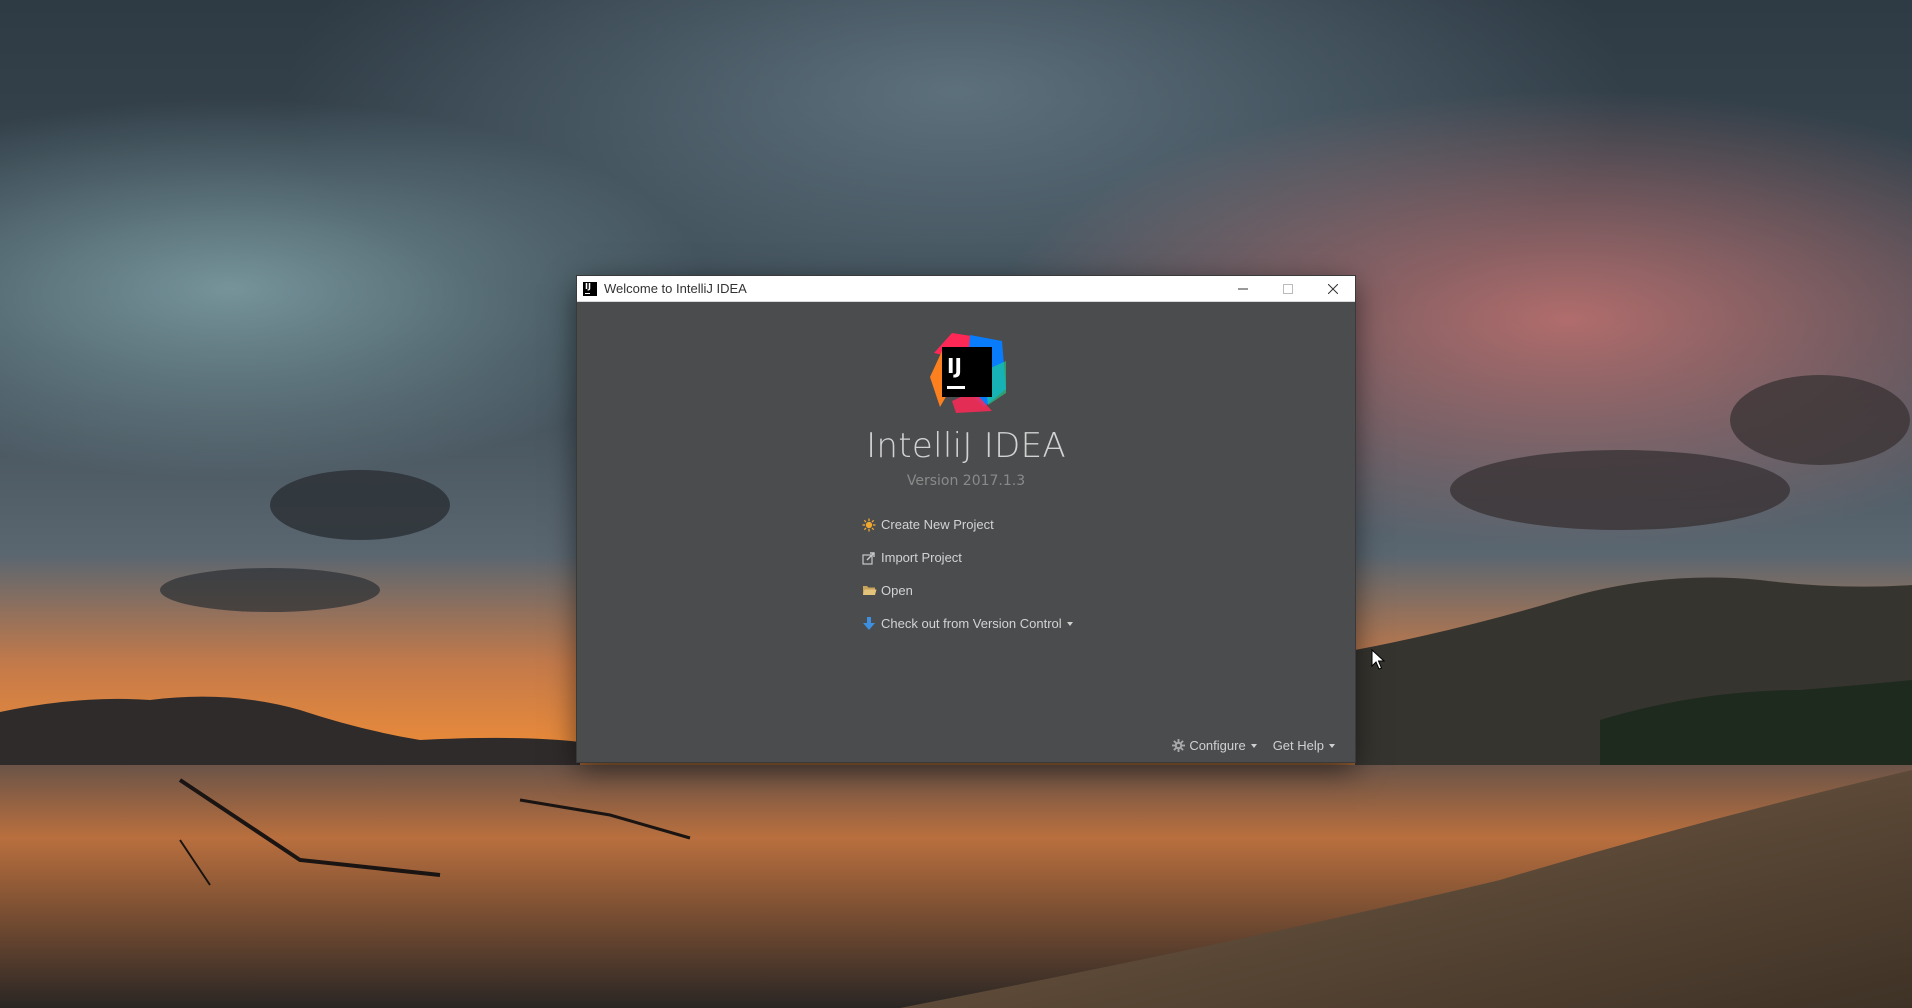  I want to click on configure-label: Configure, so click(1217, 745).